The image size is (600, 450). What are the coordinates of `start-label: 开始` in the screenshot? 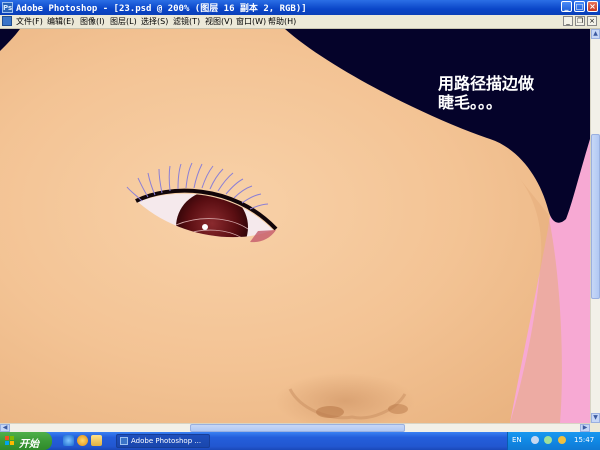 It's located at (29, 444).